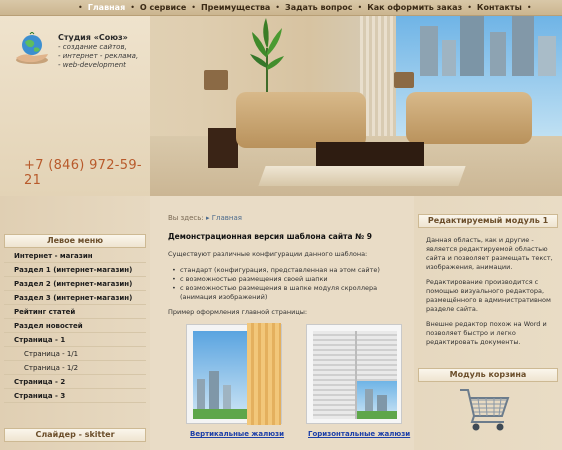  Describe the element at coordinates (75, 312) in the screenshot. I see `menu-item-rating: Рейтинг статей` at that location.